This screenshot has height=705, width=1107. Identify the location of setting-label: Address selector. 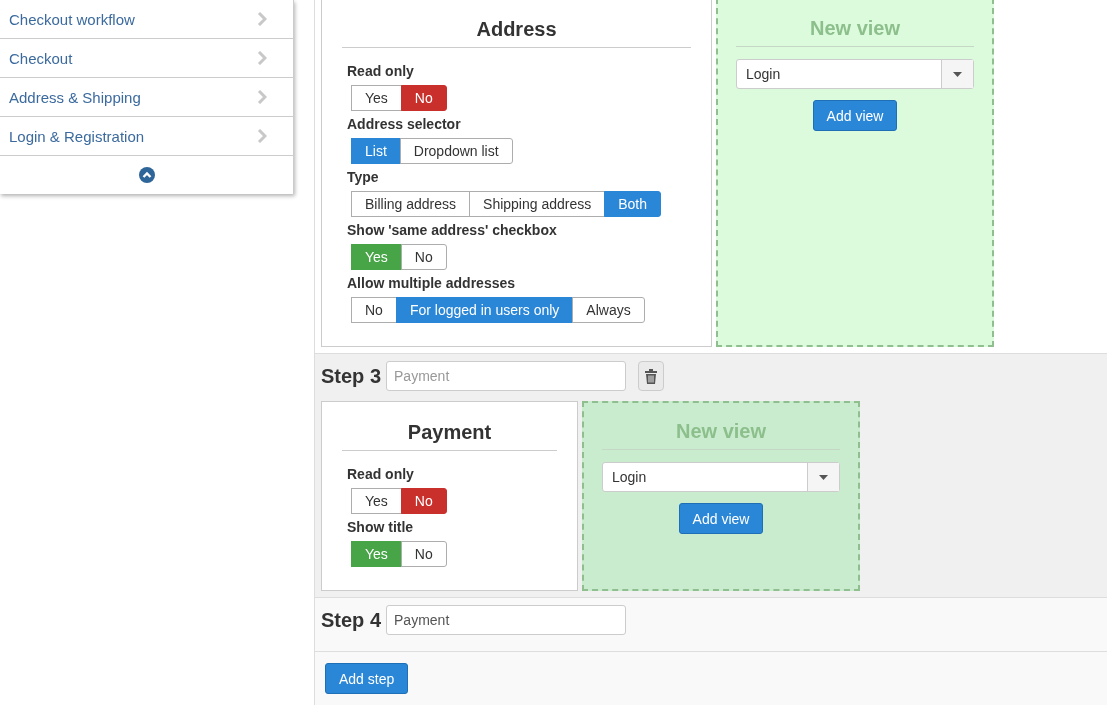
(404, 124).